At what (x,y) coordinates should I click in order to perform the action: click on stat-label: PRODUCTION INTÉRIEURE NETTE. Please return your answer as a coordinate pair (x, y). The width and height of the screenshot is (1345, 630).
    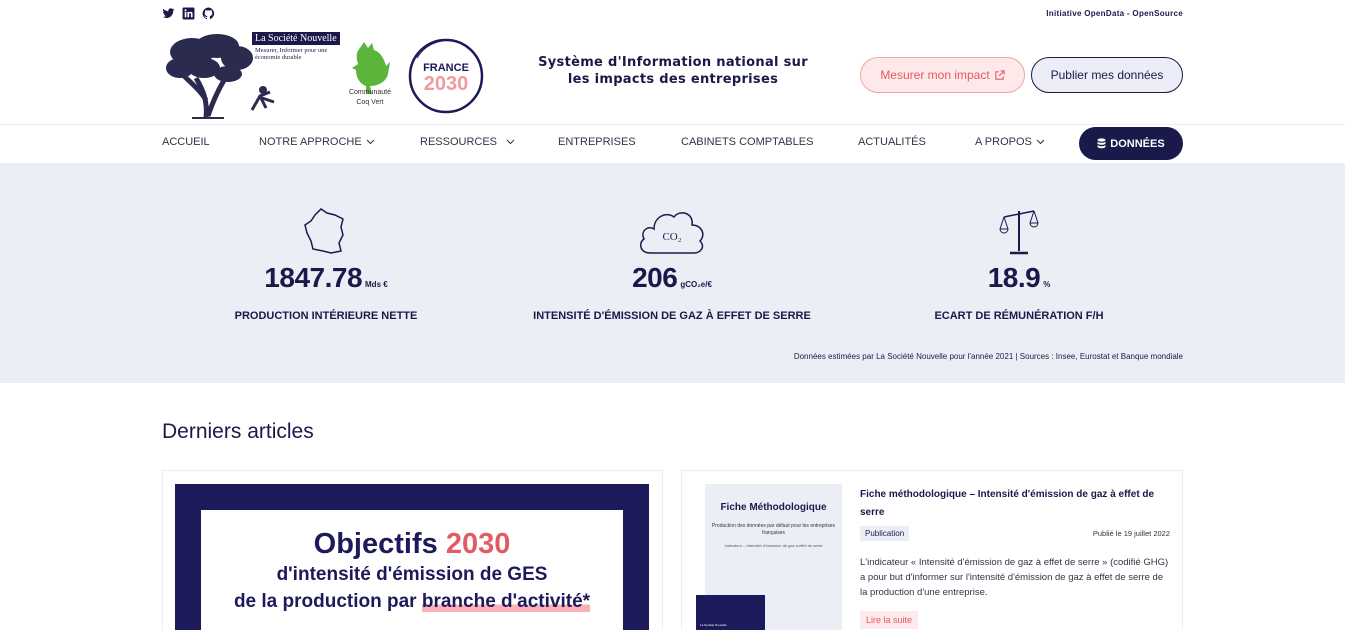
    Looking at the image, I should click on (326, 316).